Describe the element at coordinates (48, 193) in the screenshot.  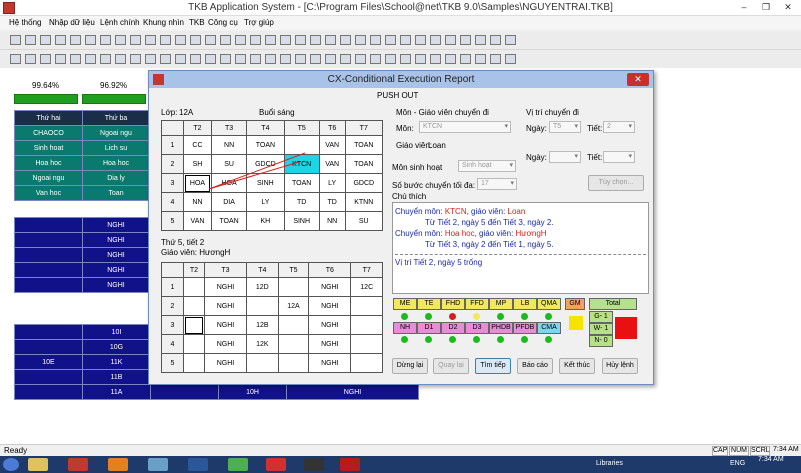
I see `cell: Van hoc` at that location.